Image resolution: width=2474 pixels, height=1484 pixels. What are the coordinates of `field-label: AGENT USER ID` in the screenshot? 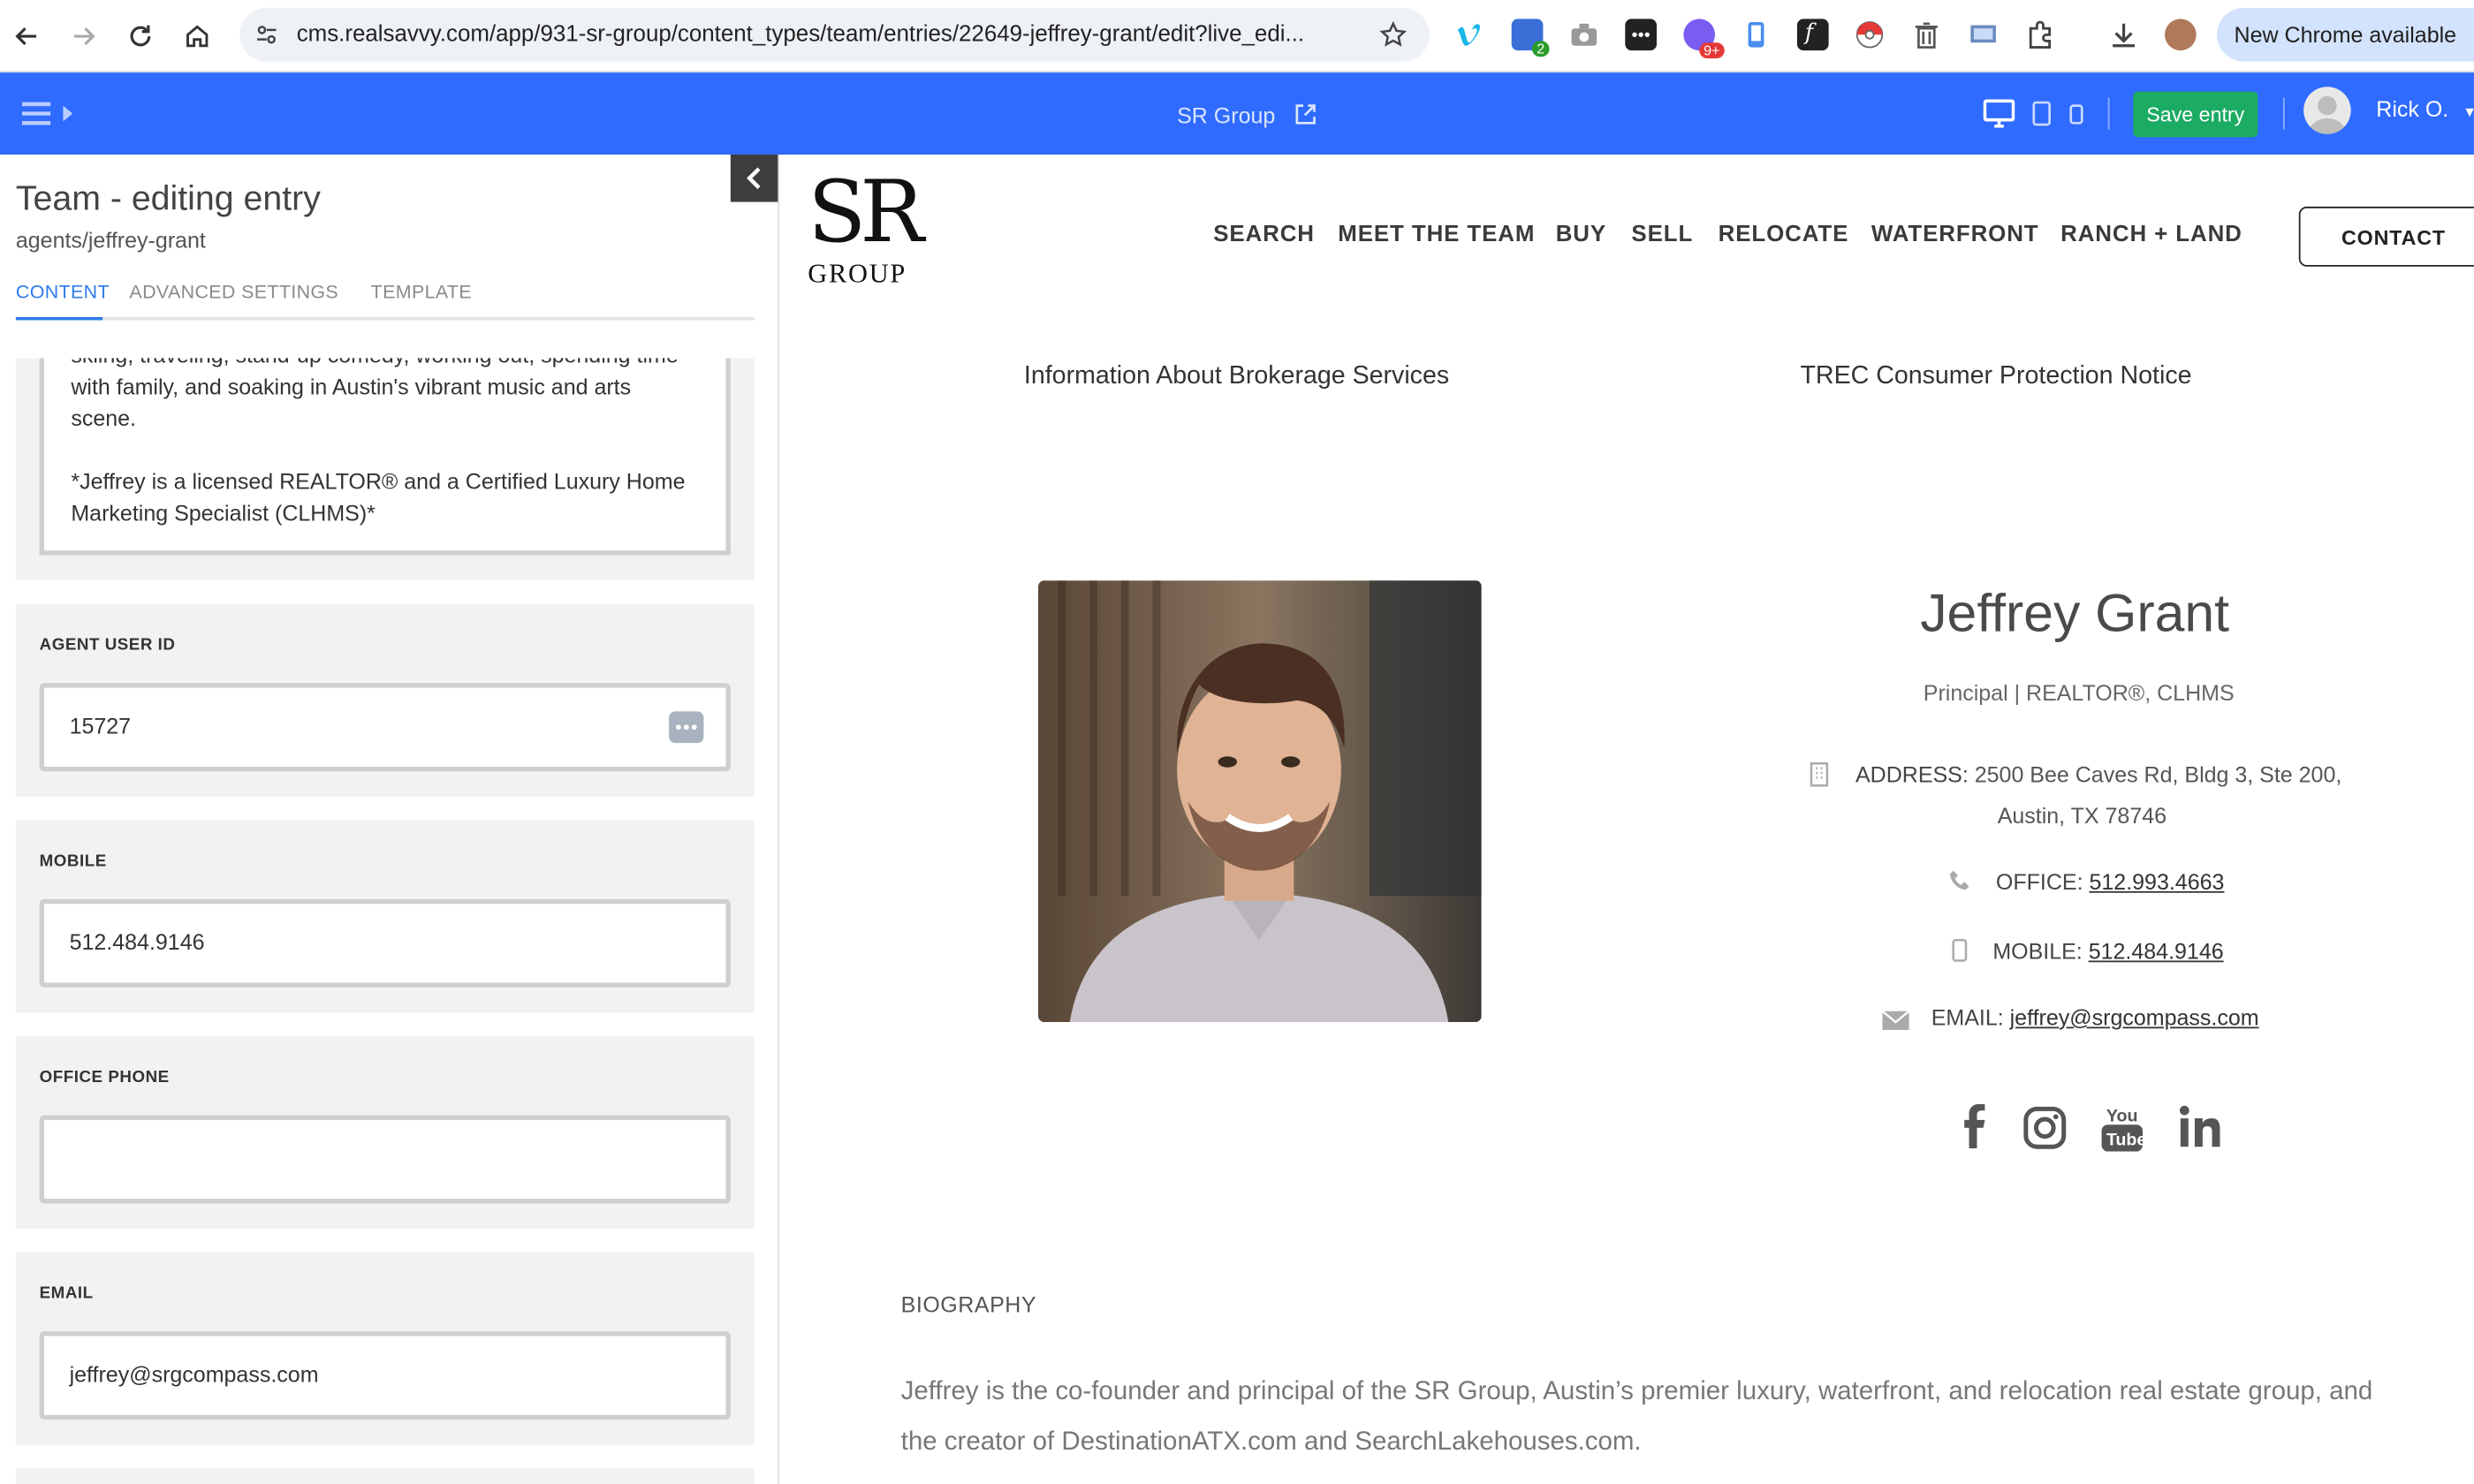 It's located at (107, 645).